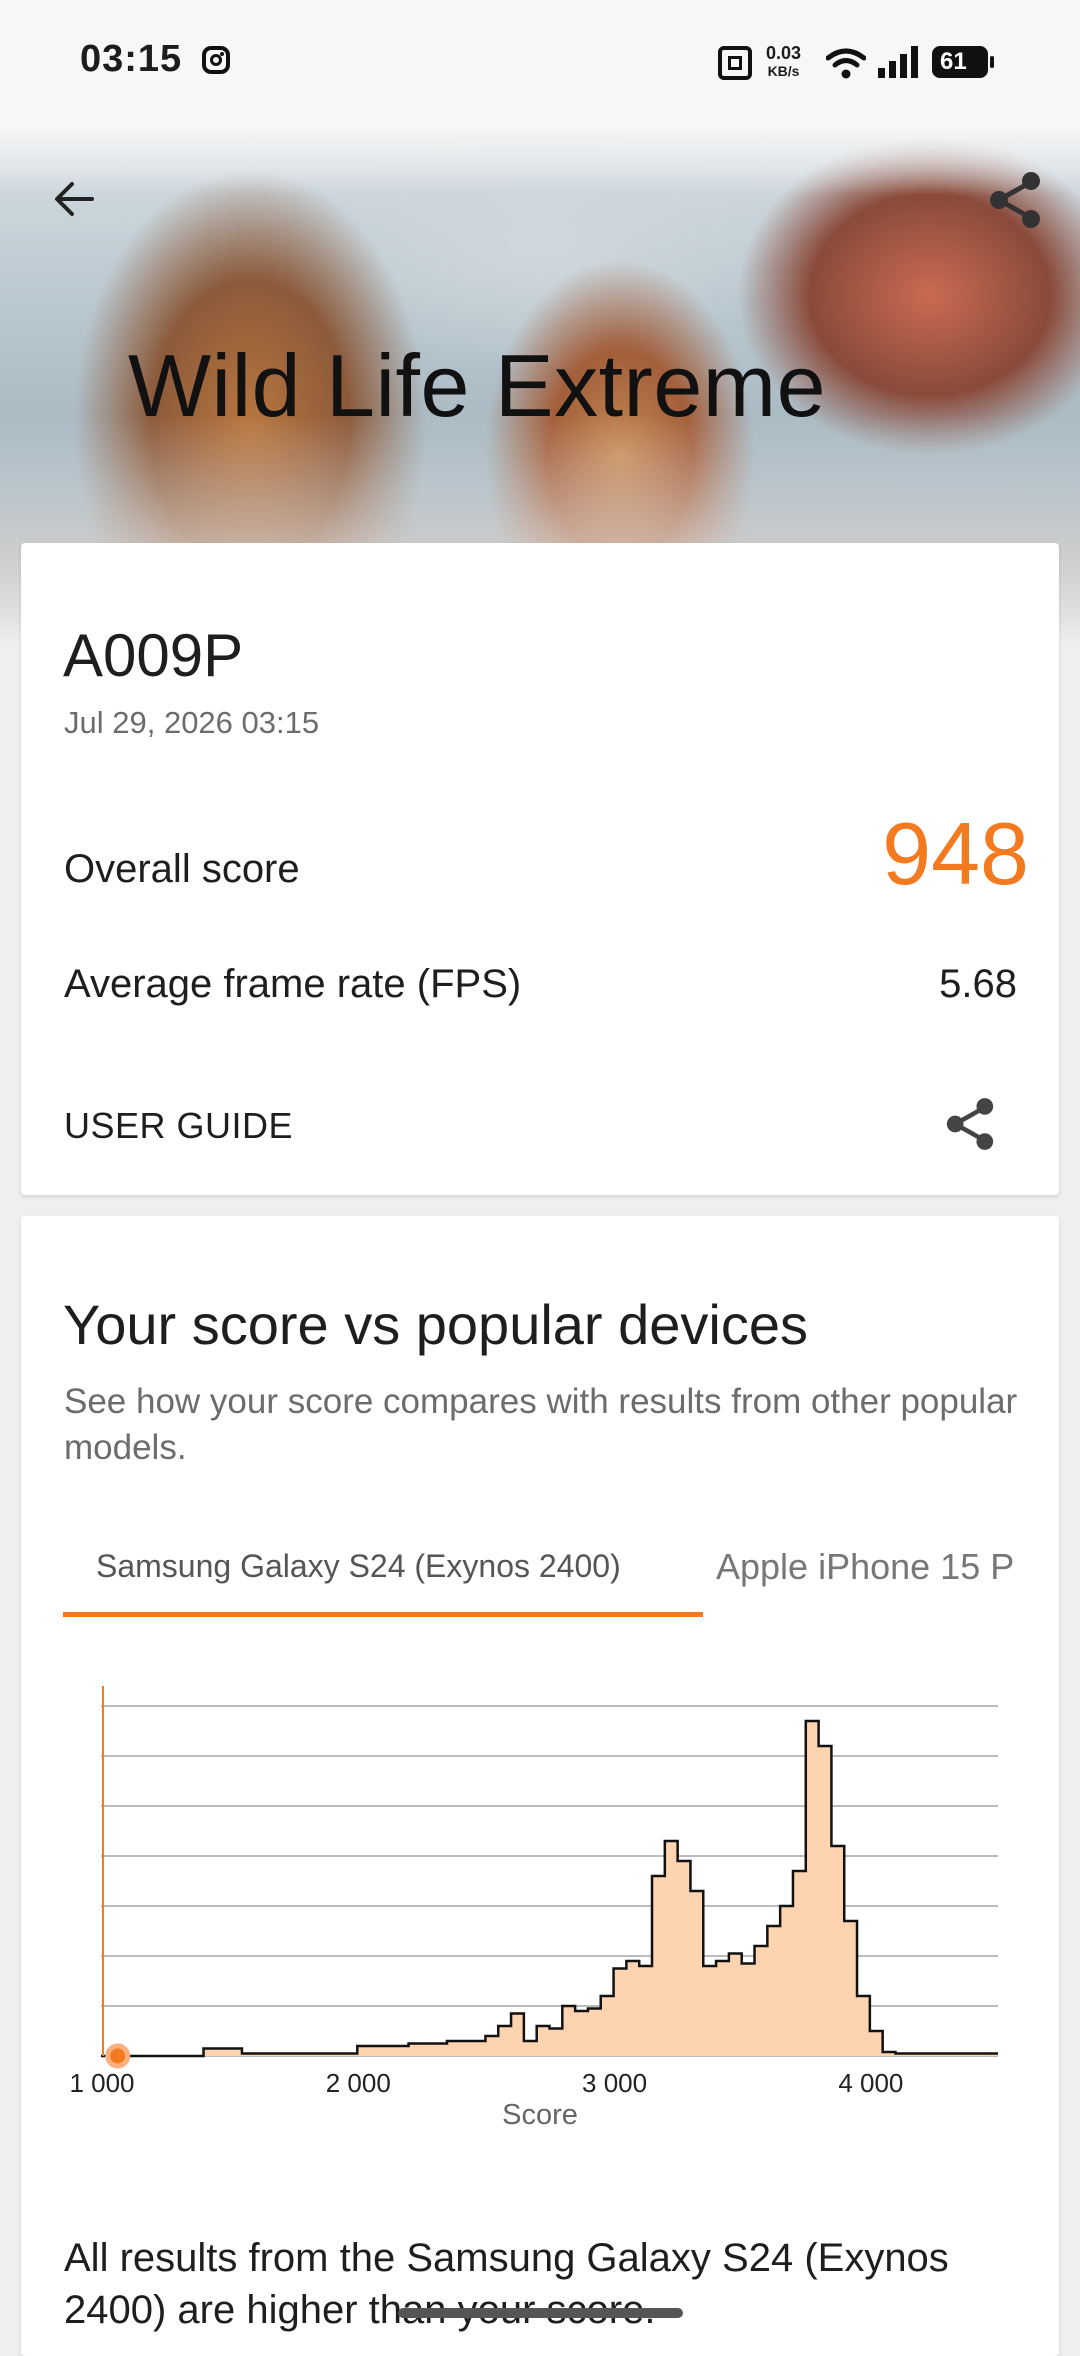 Image resolution: width=1080 pixels, height=2356 pixels. What do you see at coordinates (192, 722) in the screenshot?
I see `result-date: Jul 29, 2026 03:15` at bounding box center [192, 722].